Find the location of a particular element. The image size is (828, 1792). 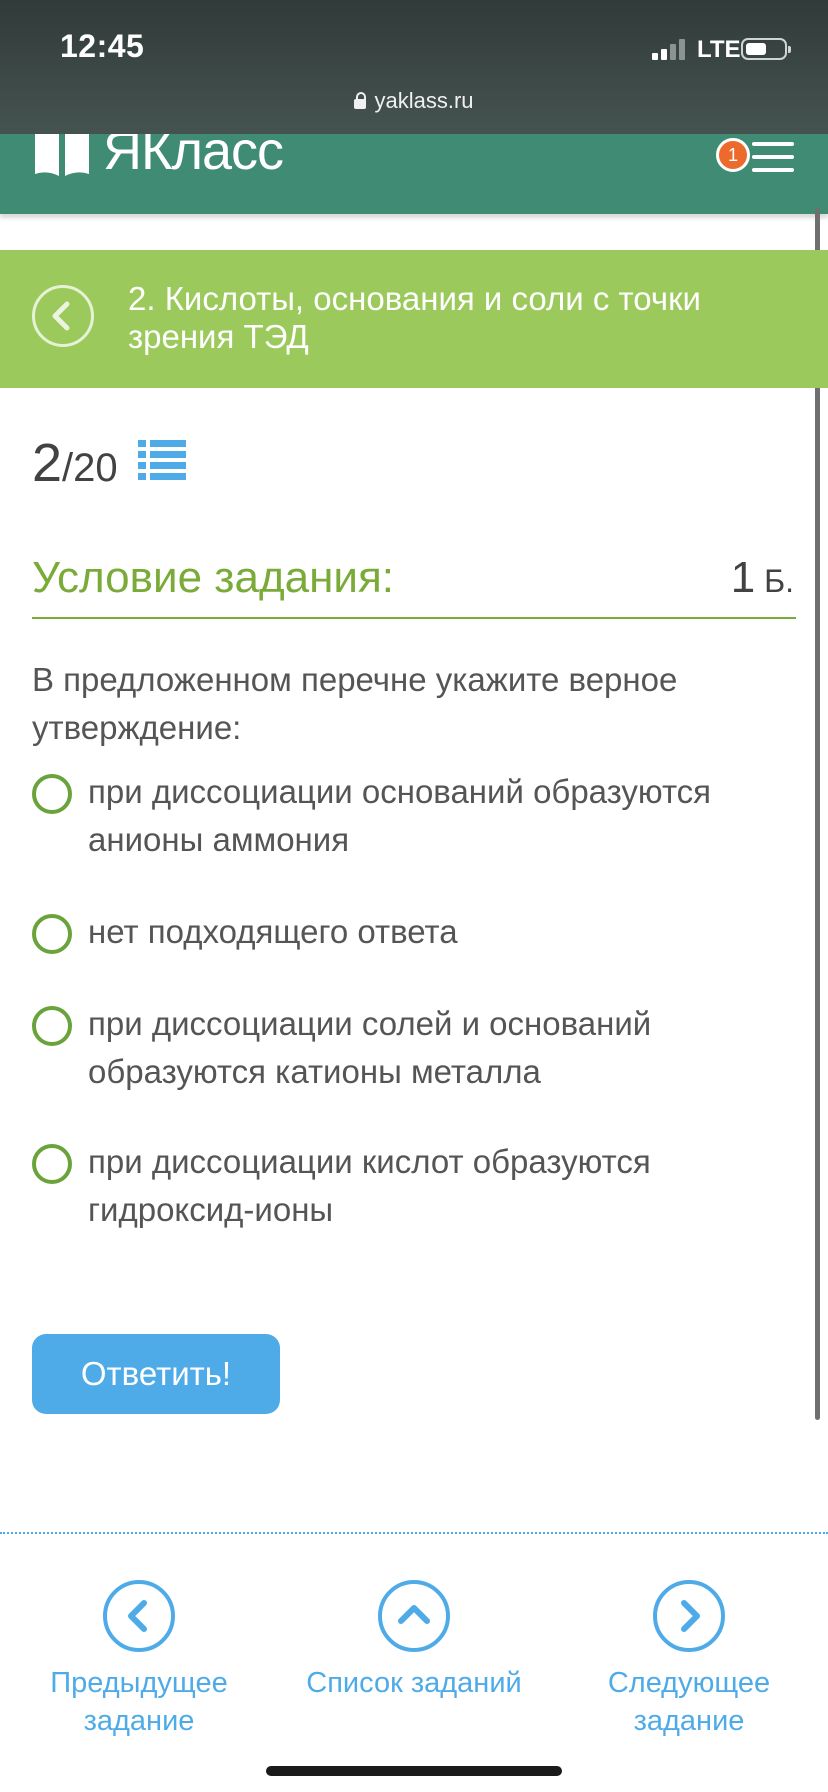

status-time: 12:45 is located at coordinates (102, 46).